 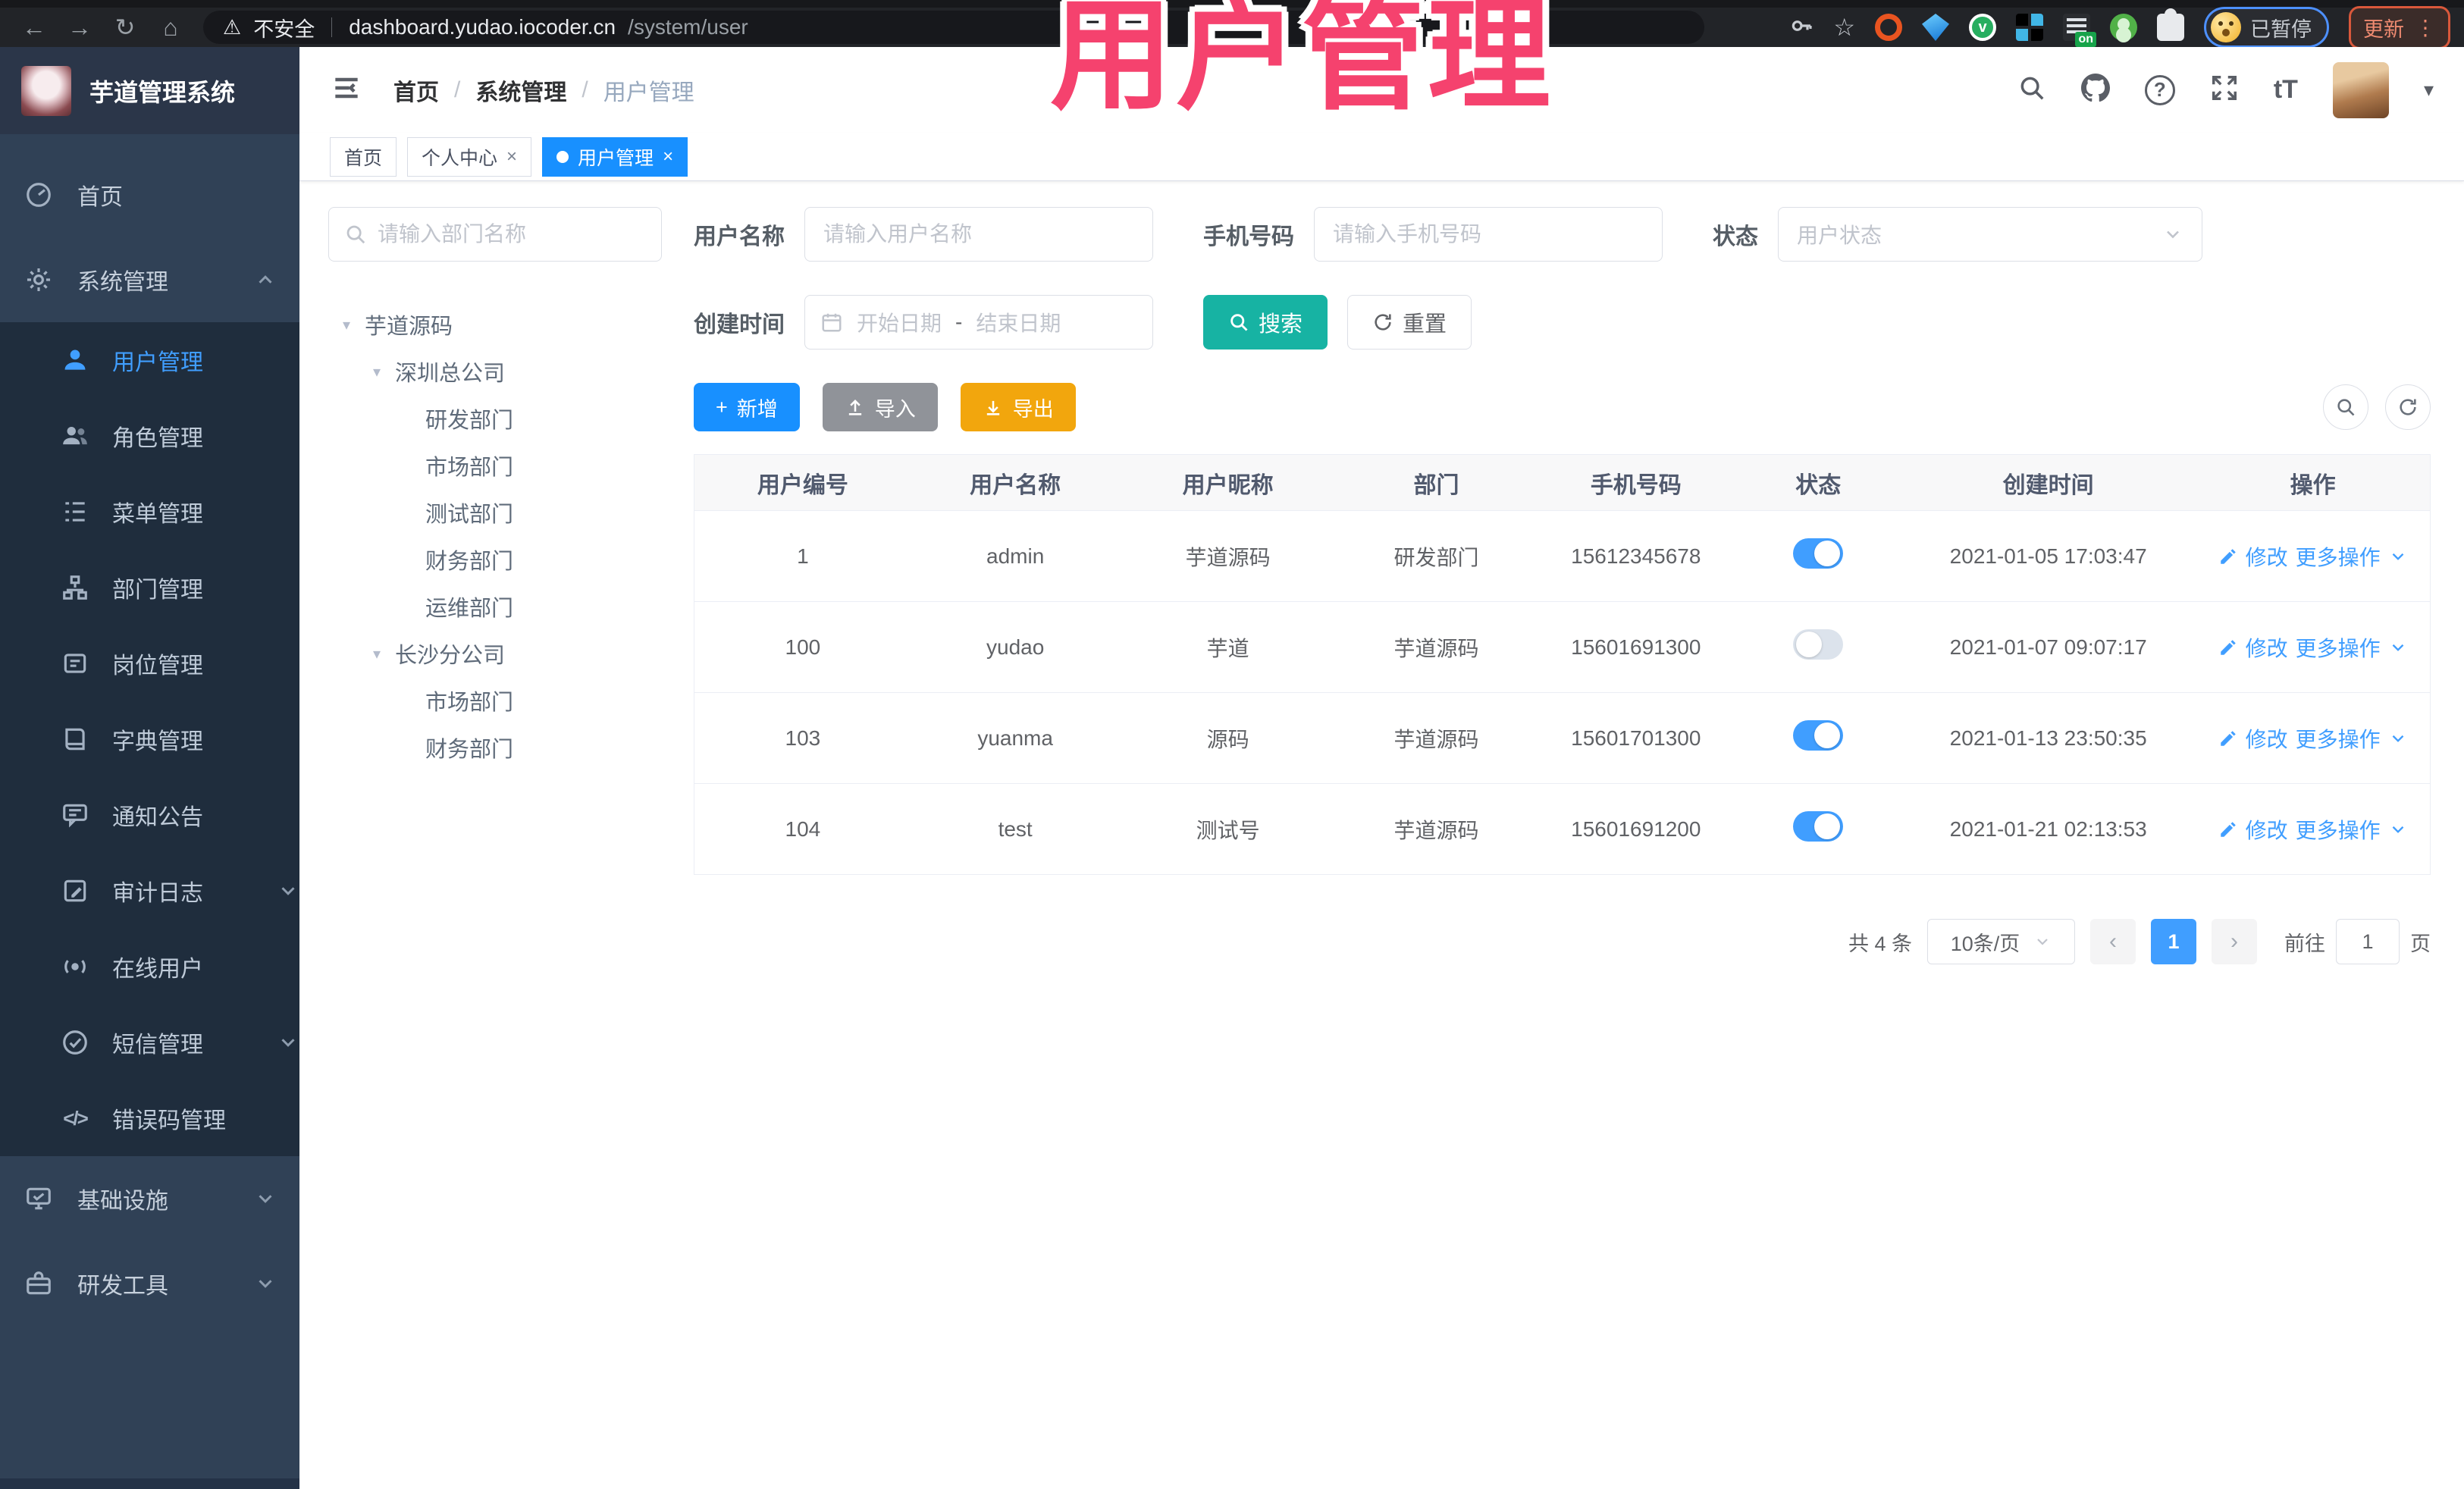 I want to click on extension-icon-gem, so click(x=1936, y=28).